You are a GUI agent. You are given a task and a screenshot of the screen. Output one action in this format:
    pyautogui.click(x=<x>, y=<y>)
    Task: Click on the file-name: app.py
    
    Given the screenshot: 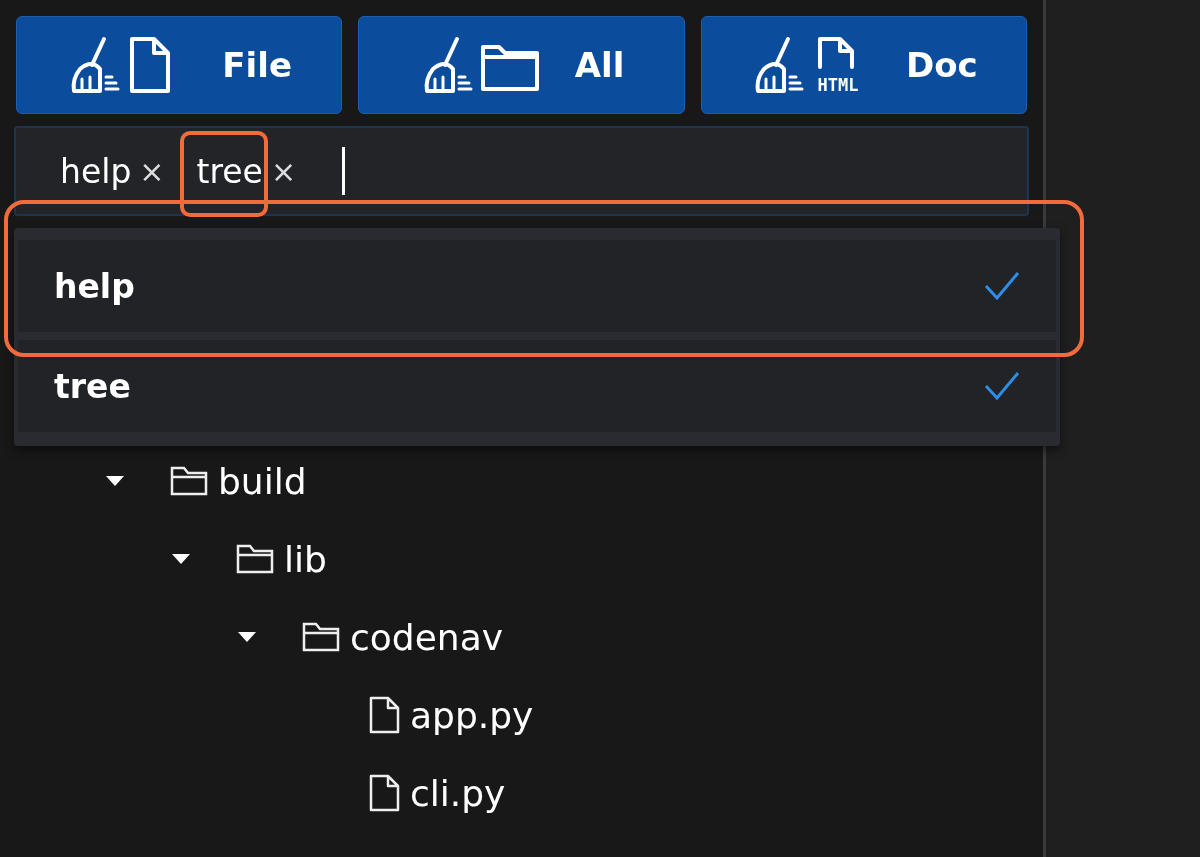 What is the action you would take?
    pyautogui.click(x=472, y=715)
    